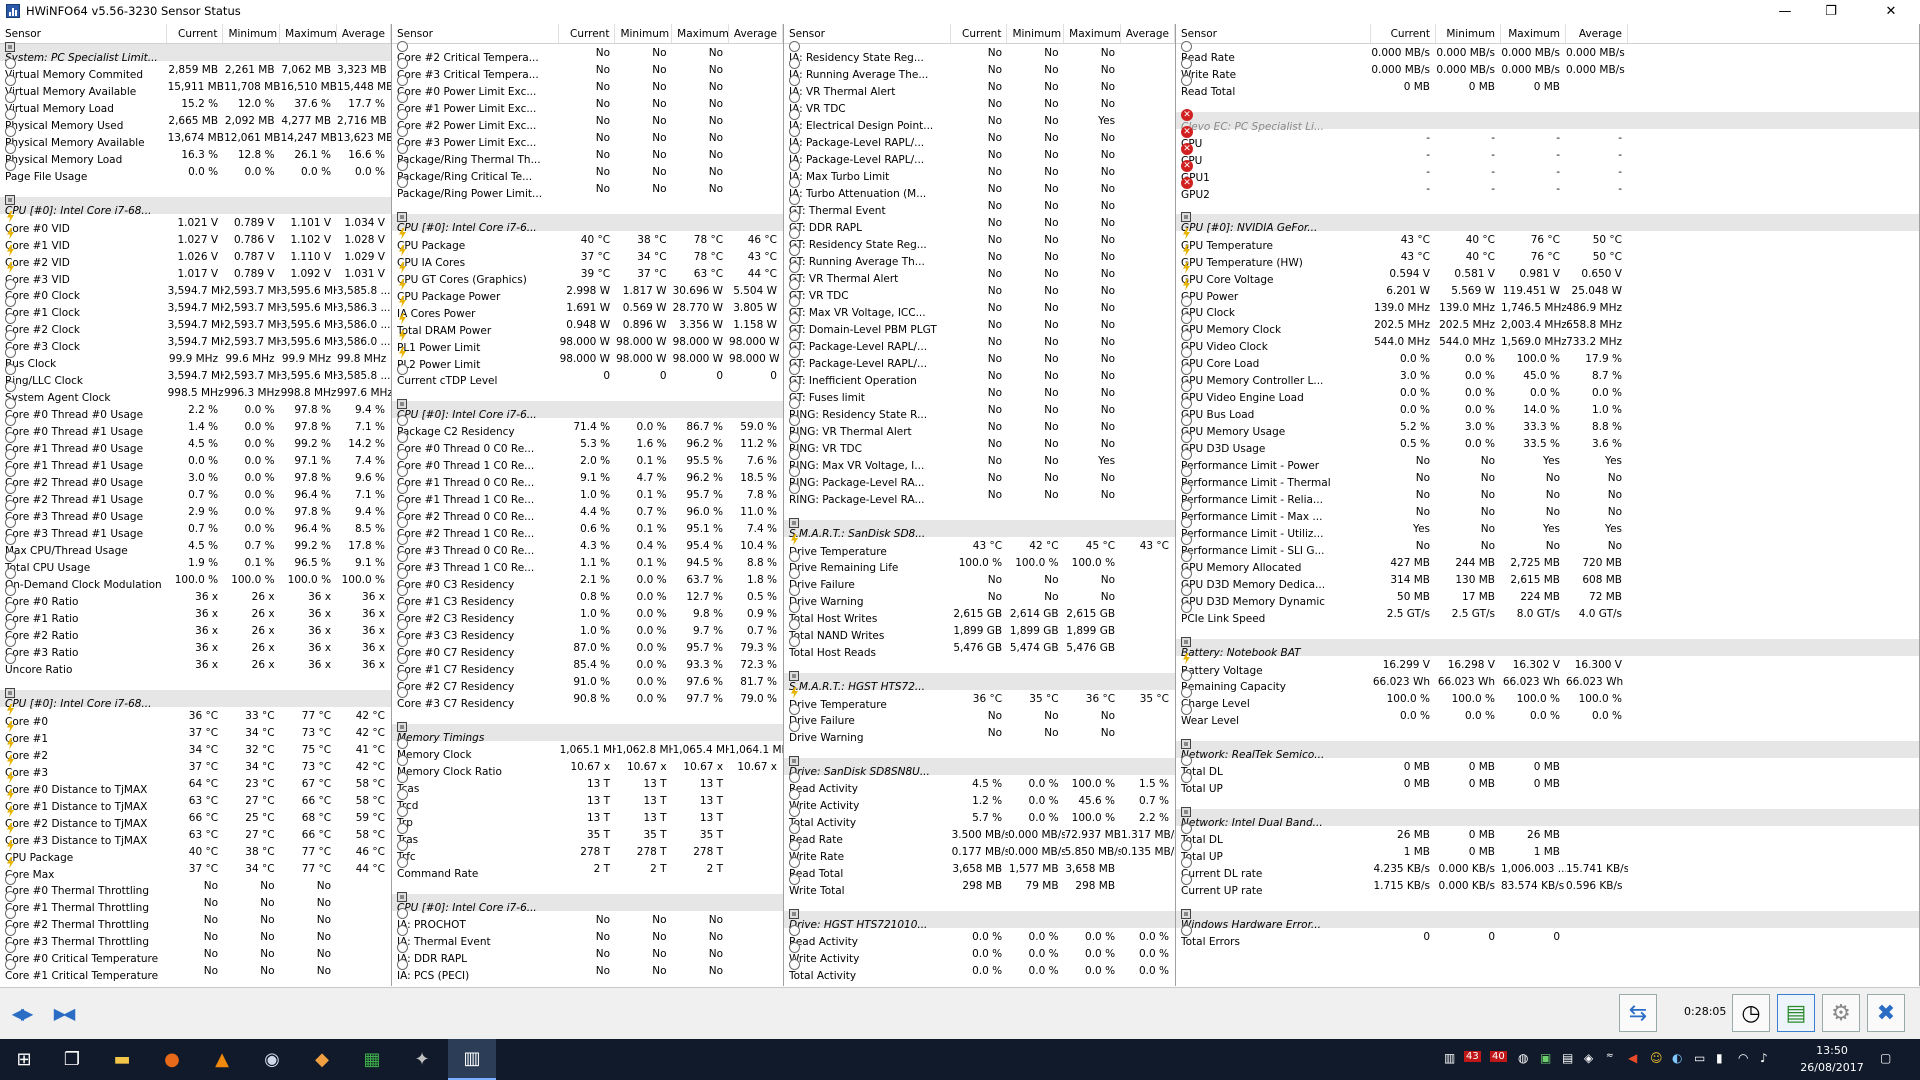 The image size is (1920, 1080). I want to click on tray-icon-7: ☺, so click(1656, 1058).